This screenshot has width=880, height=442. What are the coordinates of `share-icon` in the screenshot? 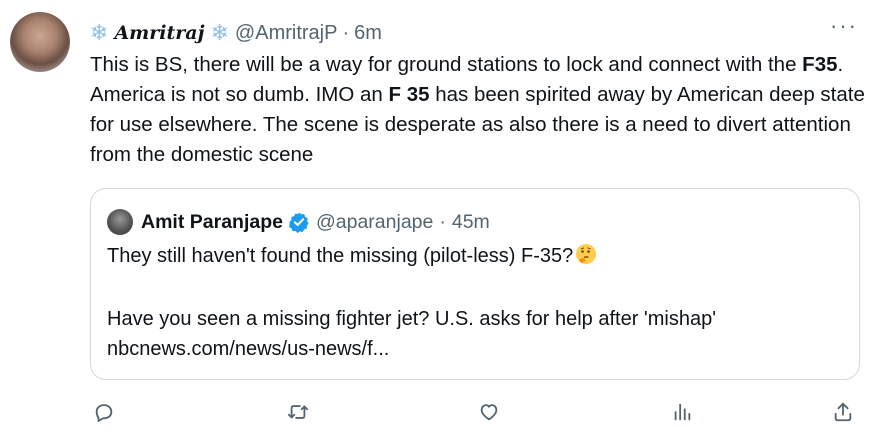 It's located at (843, 412).